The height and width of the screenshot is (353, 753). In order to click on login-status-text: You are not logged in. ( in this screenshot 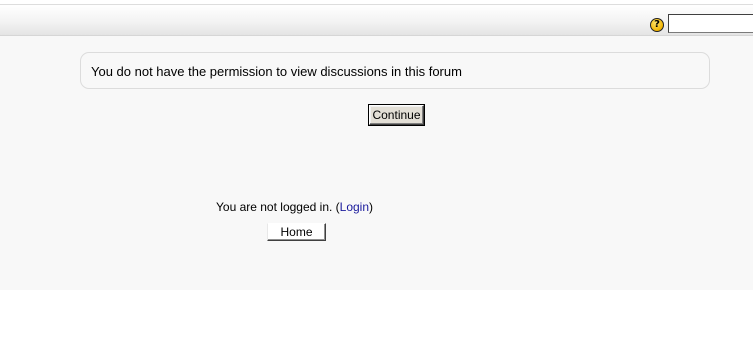, I will do `click(278, 207)`.